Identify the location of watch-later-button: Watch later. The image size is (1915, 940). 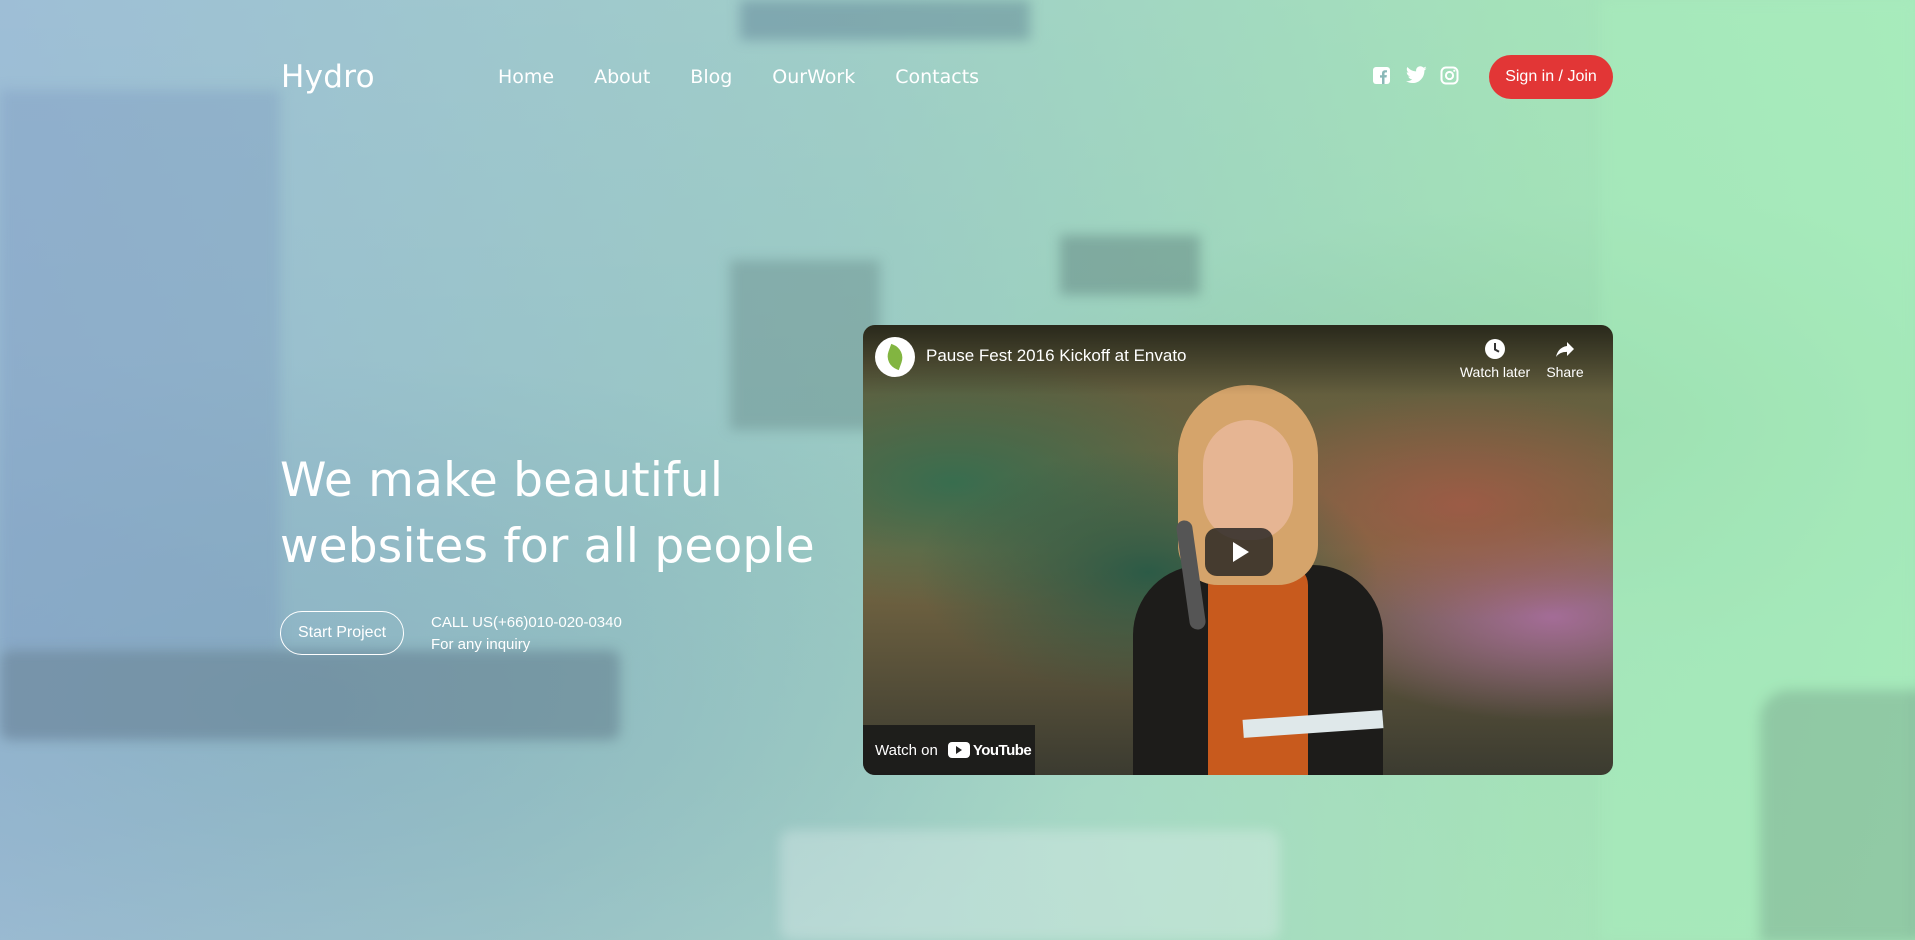
(1495, 358).